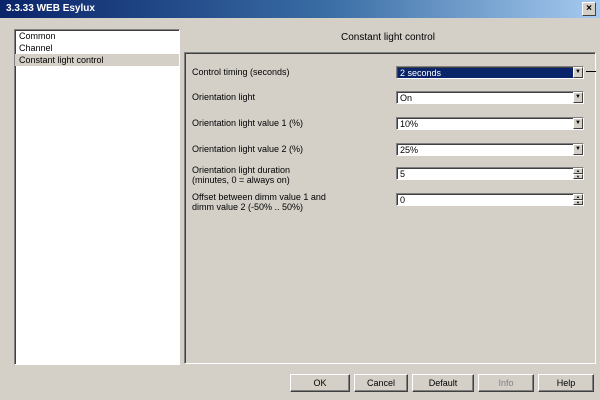 The image size is (600, 400). What do you see at coordinates (248, 149) in the screenshot?
I see `orientation-value-2-label: Orientation light value 2 (%)` at bounding box center [248, 149].